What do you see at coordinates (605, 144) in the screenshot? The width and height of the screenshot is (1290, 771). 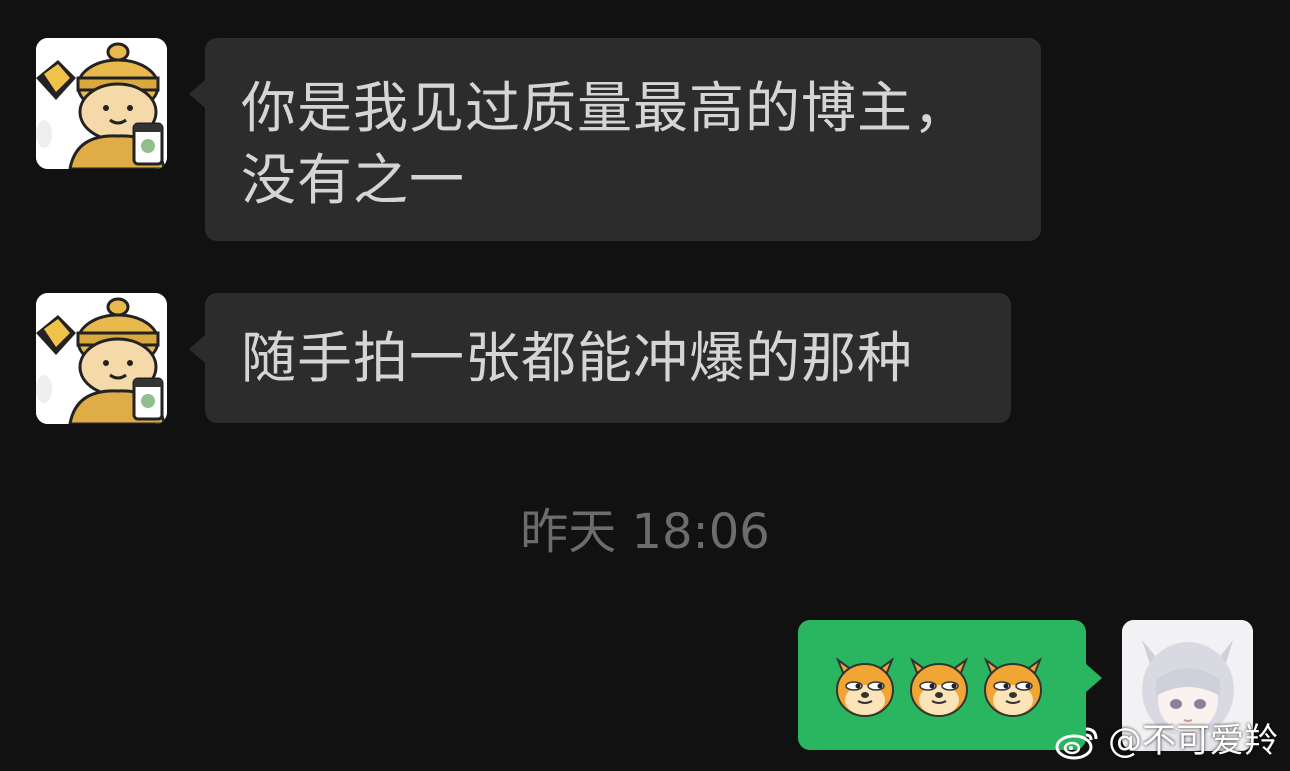 I see `message-text: 你是我见过质量最高的博主， 没有之一` at bounding box center [605, 144].